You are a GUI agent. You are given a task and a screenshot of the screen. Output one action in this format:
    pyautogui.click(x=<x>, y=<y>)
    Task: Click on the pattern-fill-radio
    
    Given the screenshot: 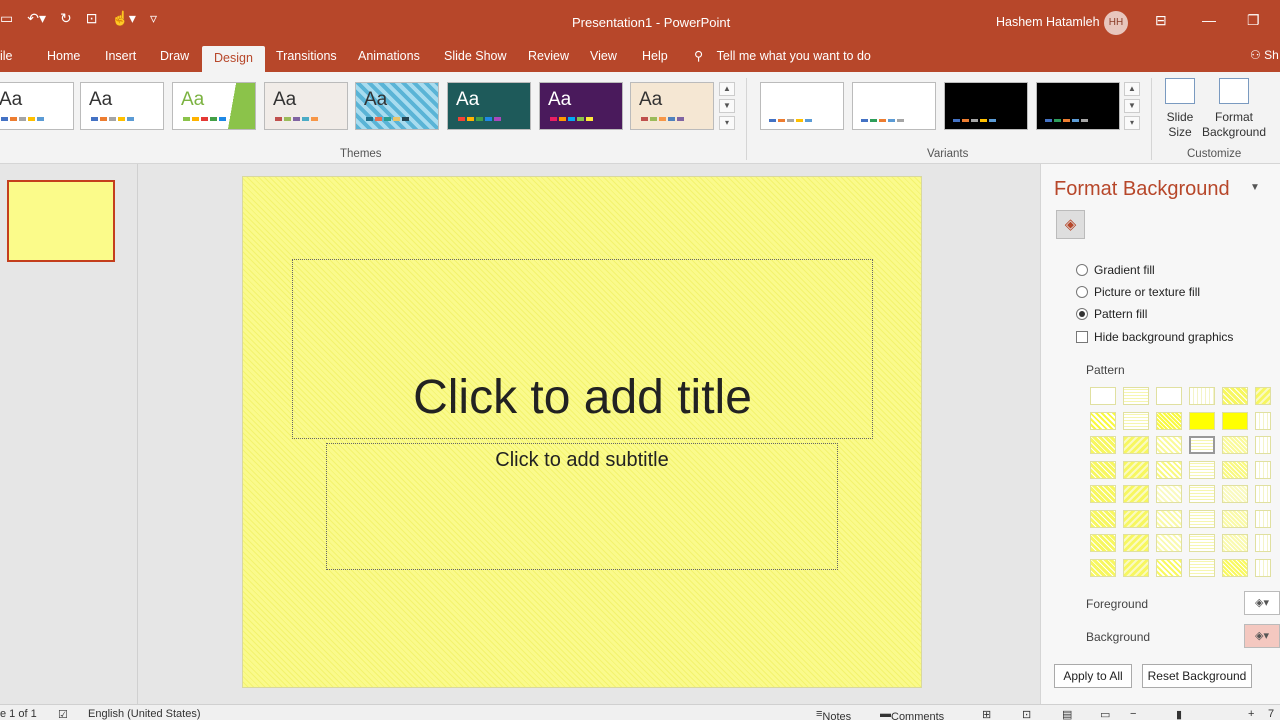 What is the action you would take?
    pyautogui.click(x=1082, y=314)
    